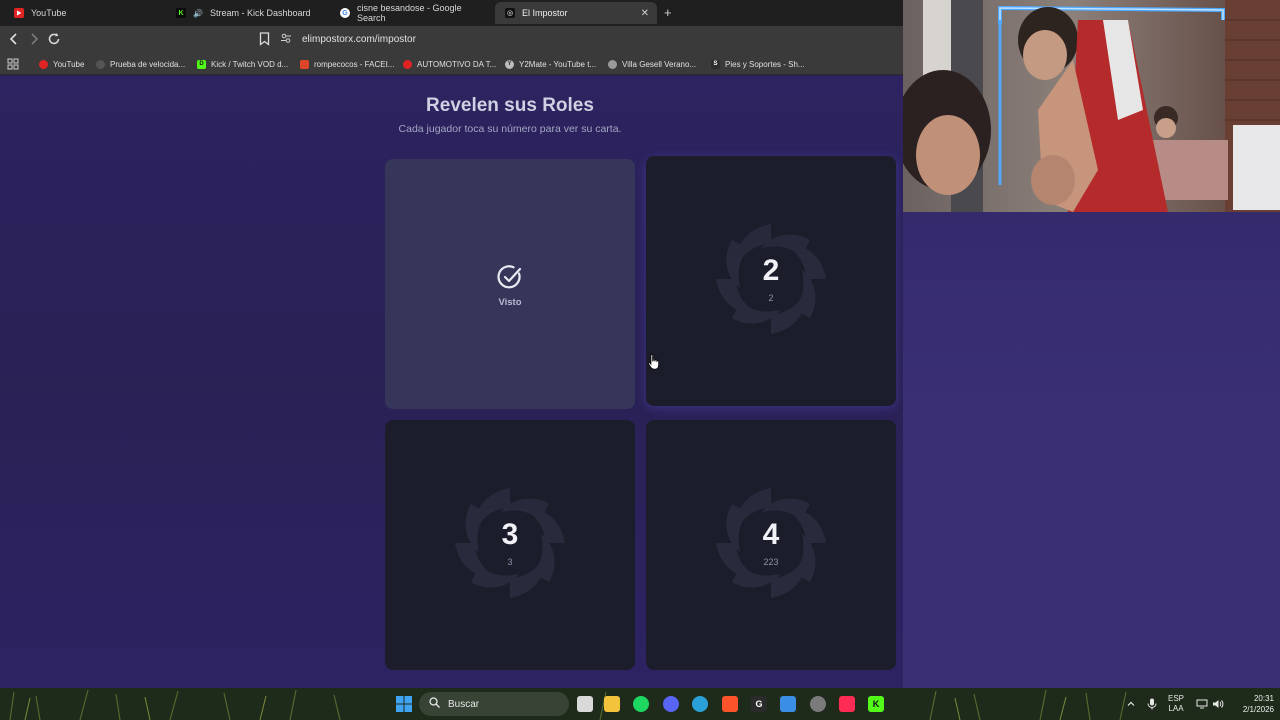  Describe the element at coordinates (1218, 704) in the screenshot. I see `volume-icon` at that location.